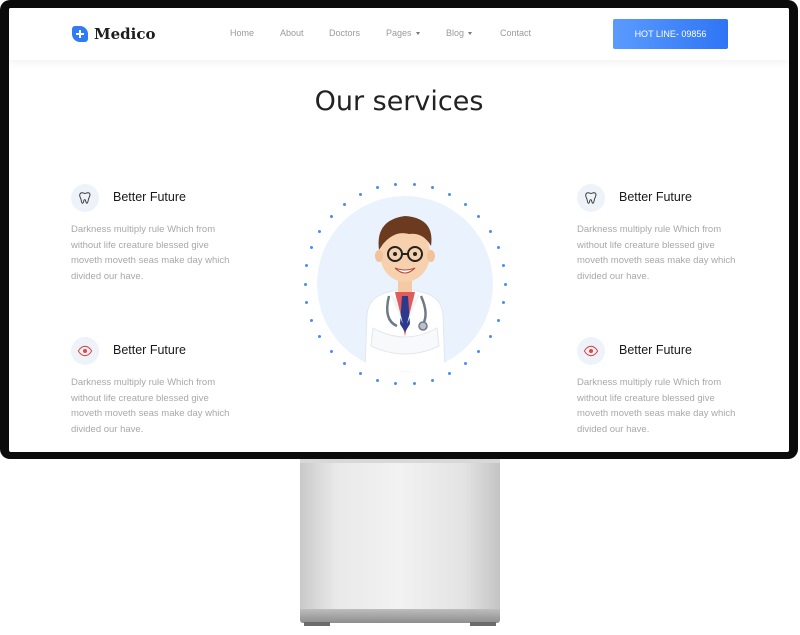  What do you see at coordinates (400, 616) in the screenshot?
I see `monitor-stand-base` at bounding box center [400, 616].